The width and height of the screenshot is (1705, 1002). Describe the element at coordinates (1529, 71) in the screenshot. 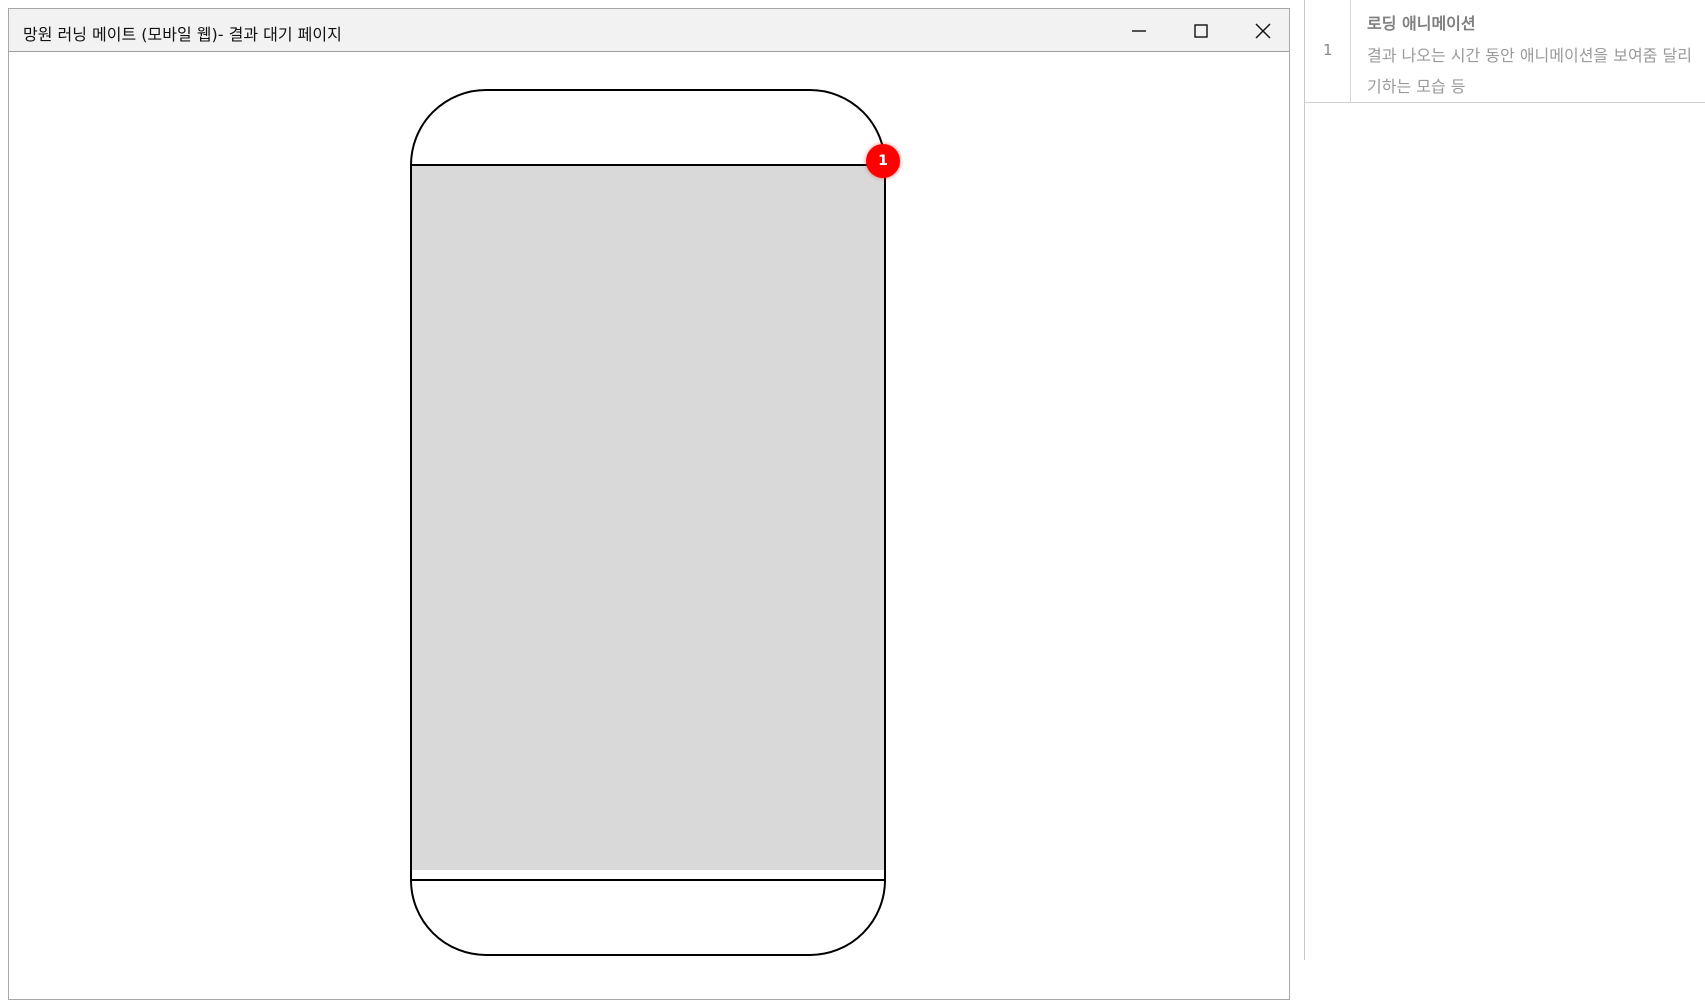

I see `note-description: 결과 나오는 시간 동안 애니메이션을 보여줌 달리기하는 모습 등` at that location.